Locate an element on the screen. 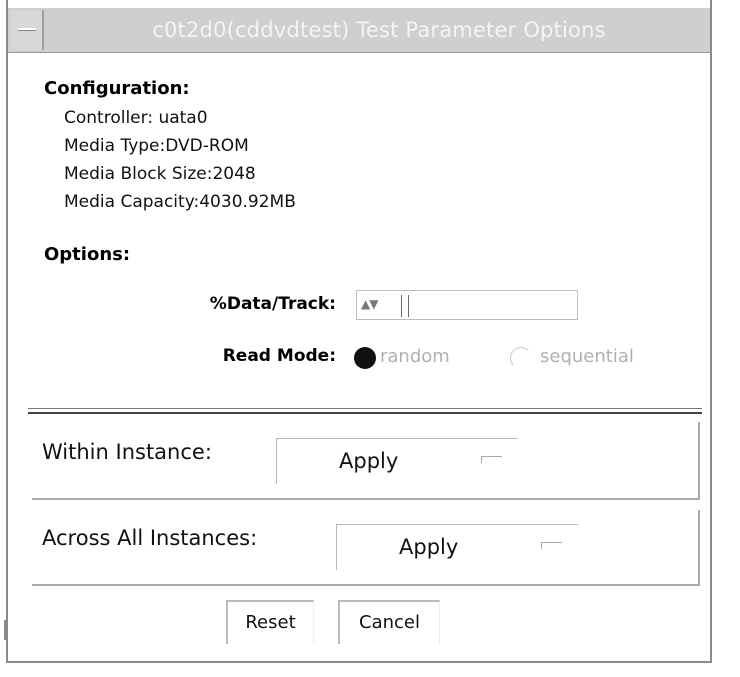 This screenshot has height=677, width=740. options-heading: Options: is located at coordinates (87, 254).